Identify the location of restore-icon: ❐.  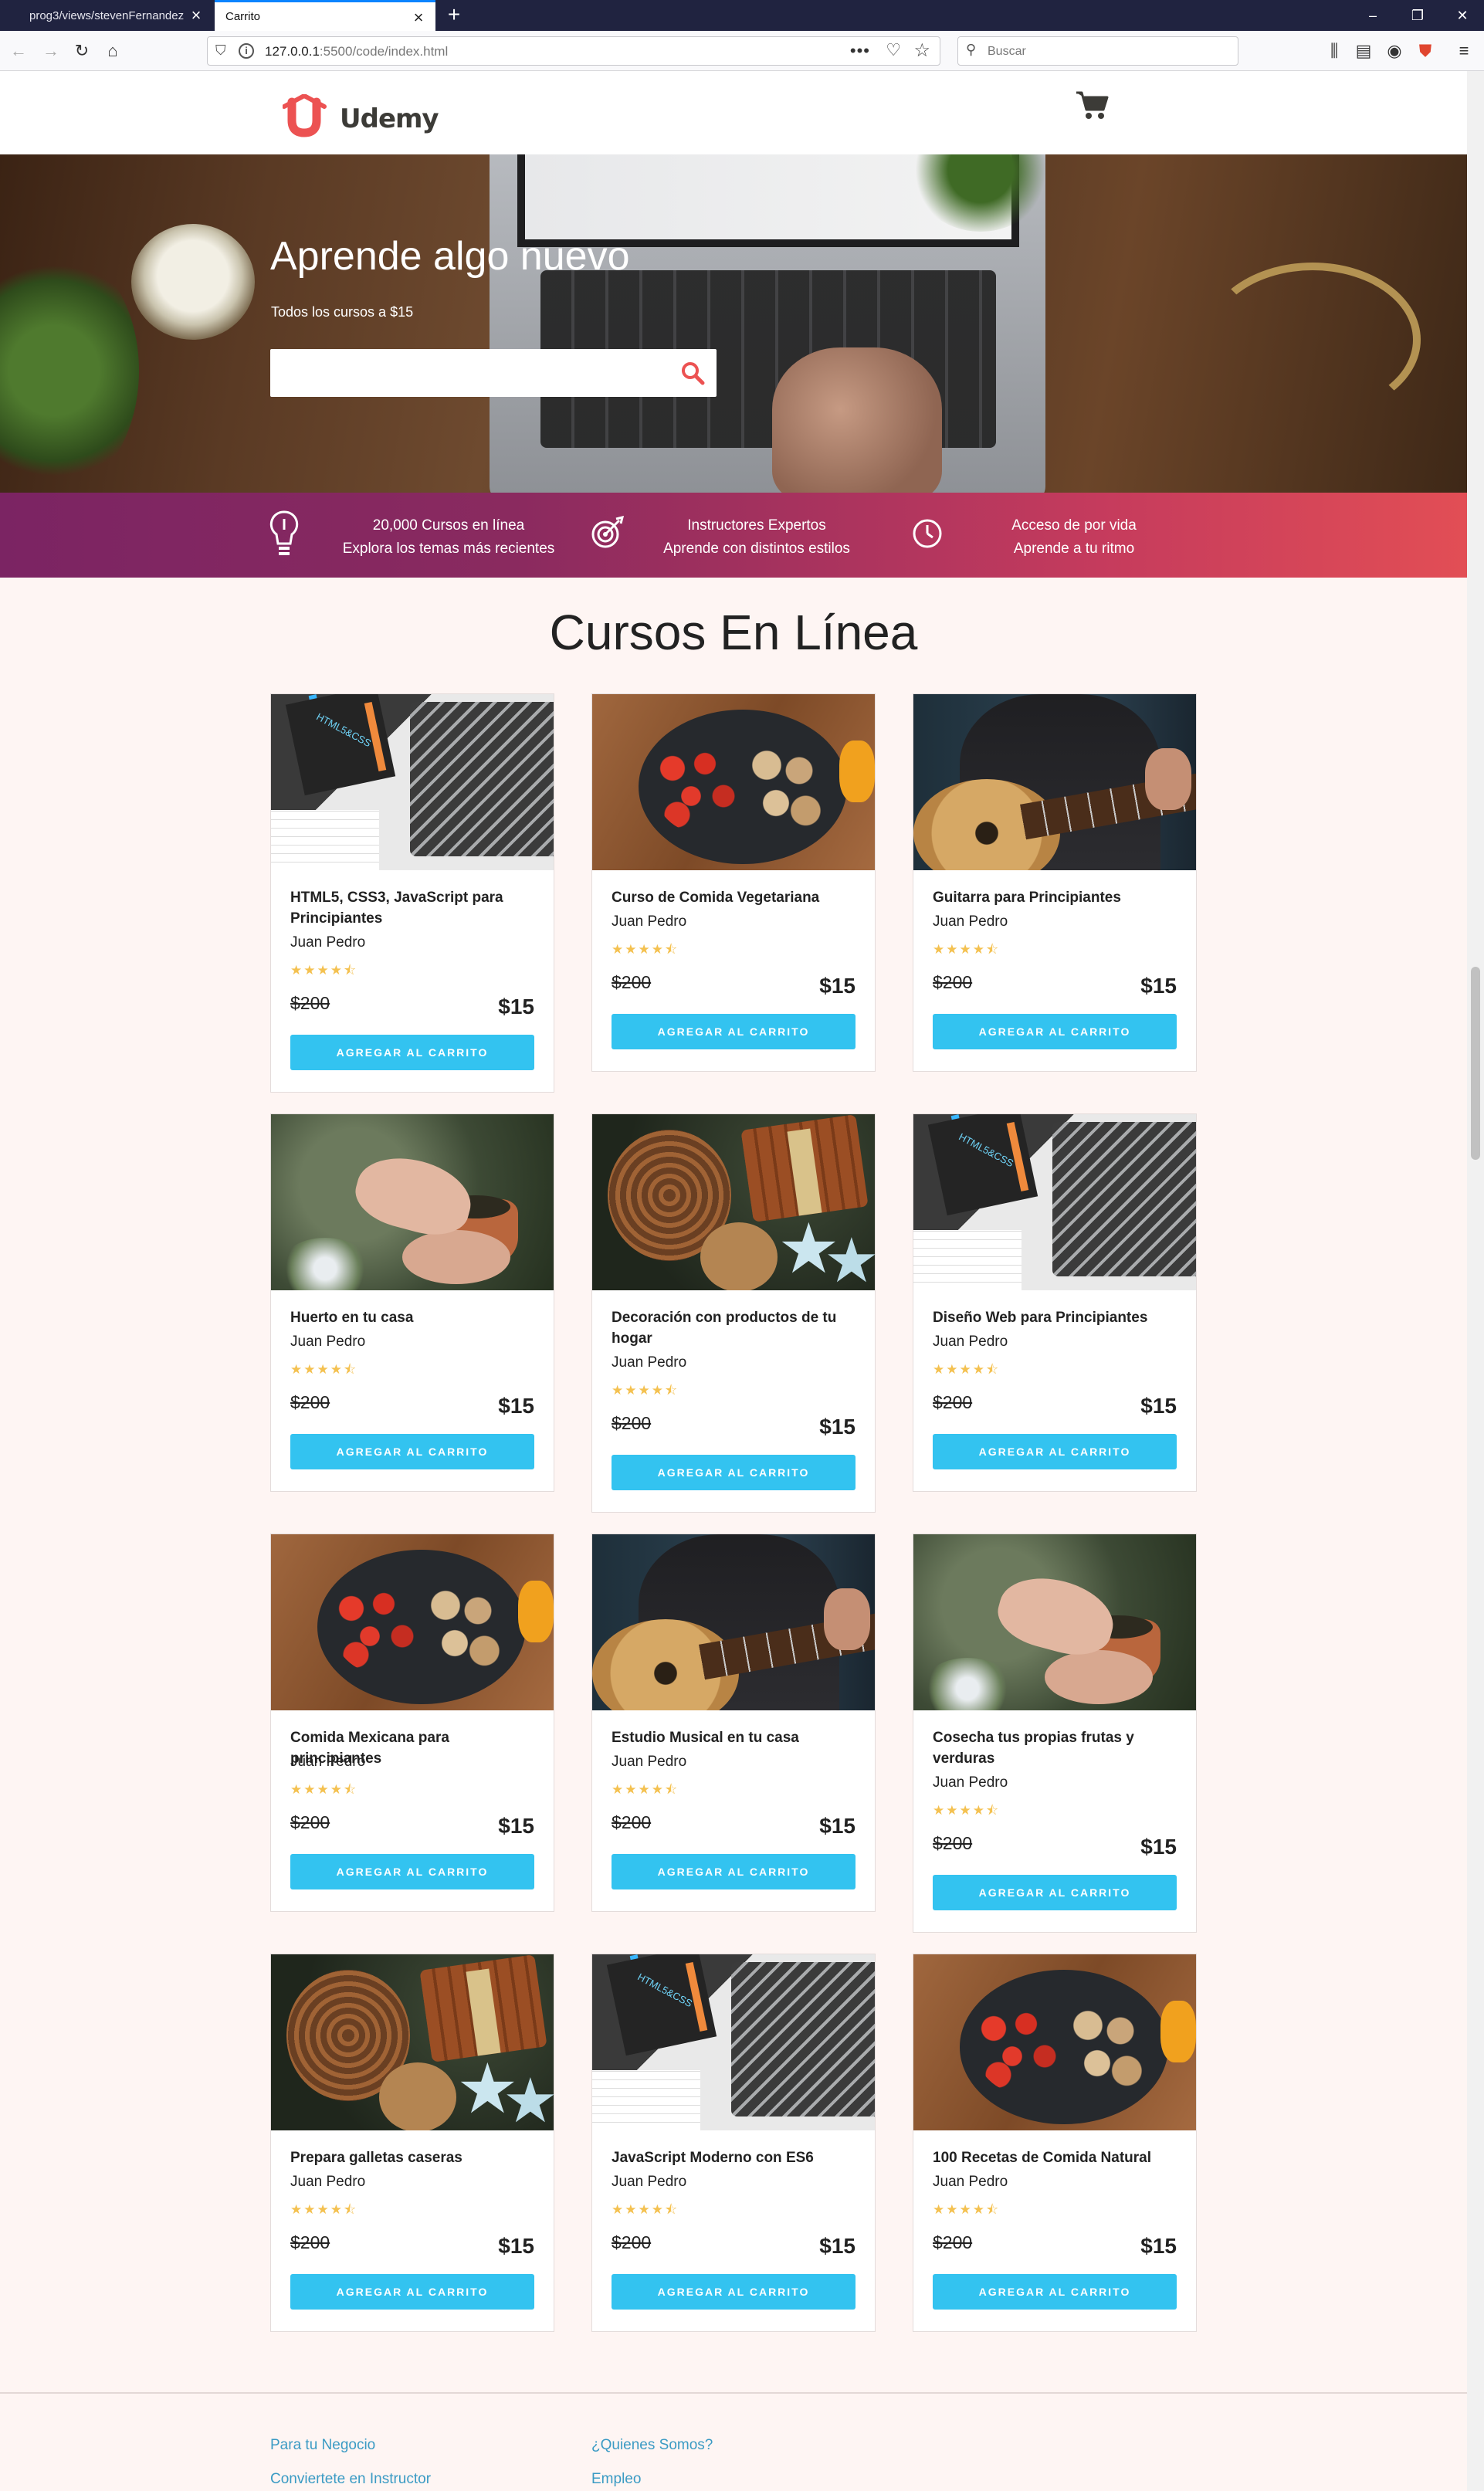
(1417, 16).